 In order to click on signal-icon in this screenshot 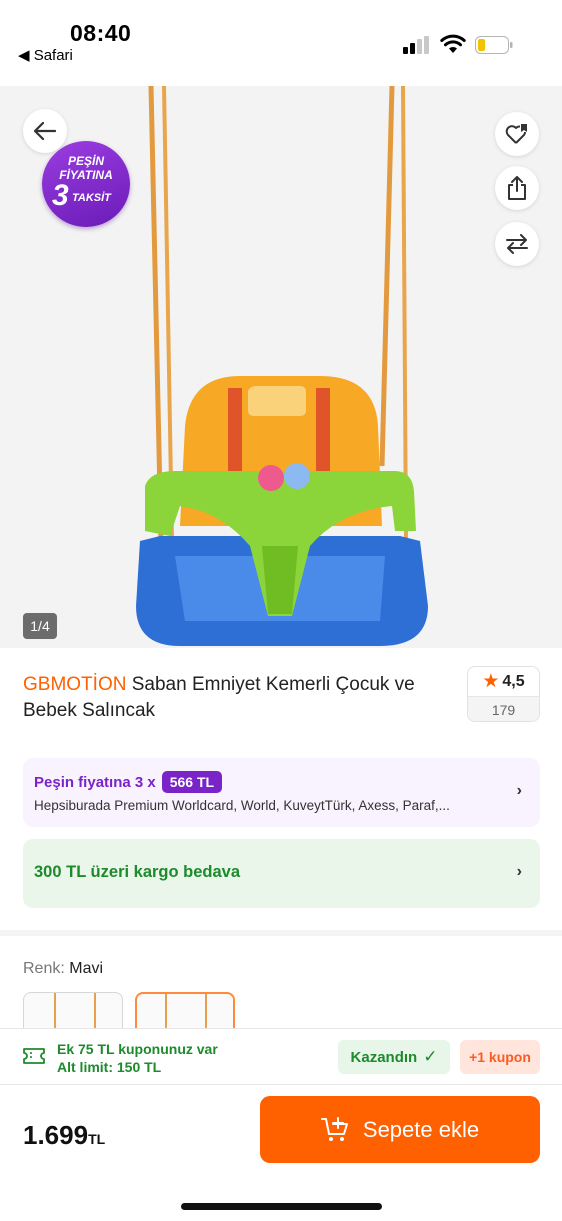, I will do `click(416, 45)`.